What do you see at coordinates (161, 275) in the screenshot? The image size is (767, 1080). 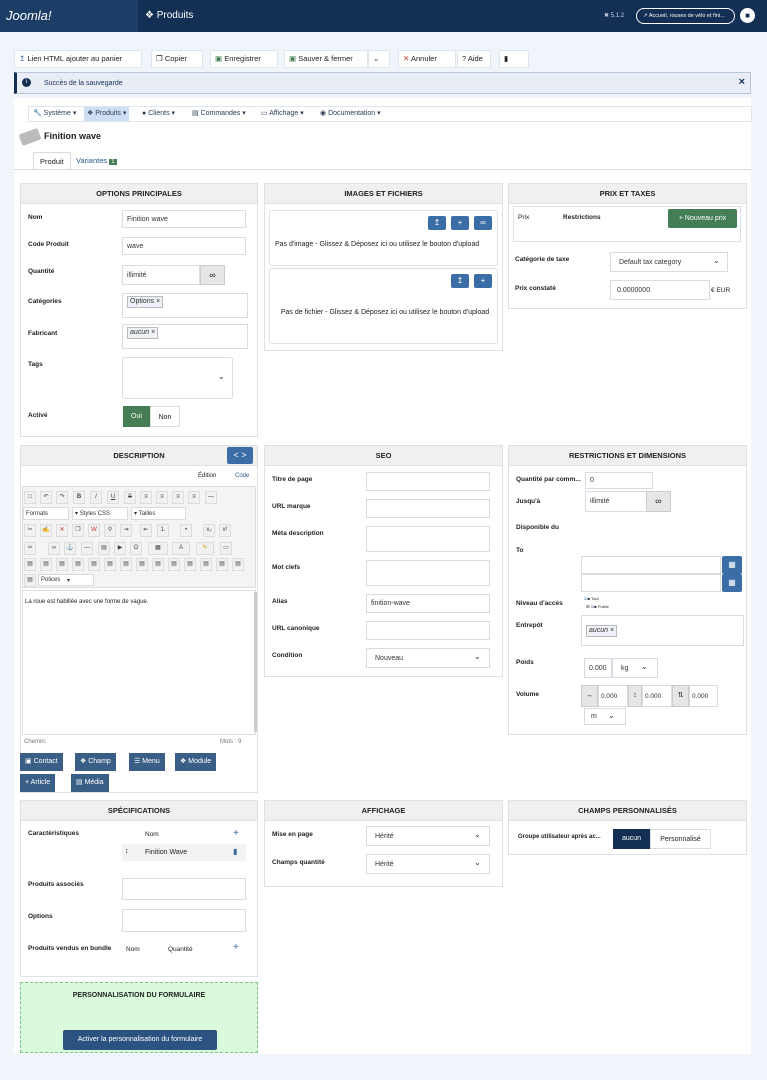 I see `quantity-input: illimité` at bounding box center [161, 275].